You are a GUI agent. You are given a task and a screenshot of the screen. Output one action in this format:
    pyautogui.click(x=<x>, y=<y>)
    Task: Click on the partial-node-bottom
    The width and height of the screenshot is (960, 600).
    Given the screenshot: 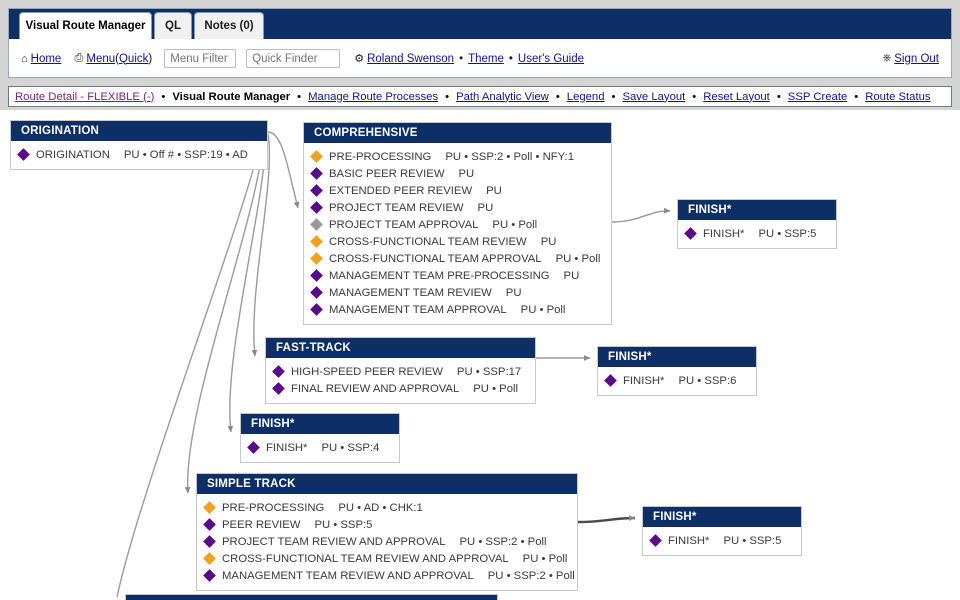 What is the action you would take?
    pyautogui.click(x=311, y=597)
    